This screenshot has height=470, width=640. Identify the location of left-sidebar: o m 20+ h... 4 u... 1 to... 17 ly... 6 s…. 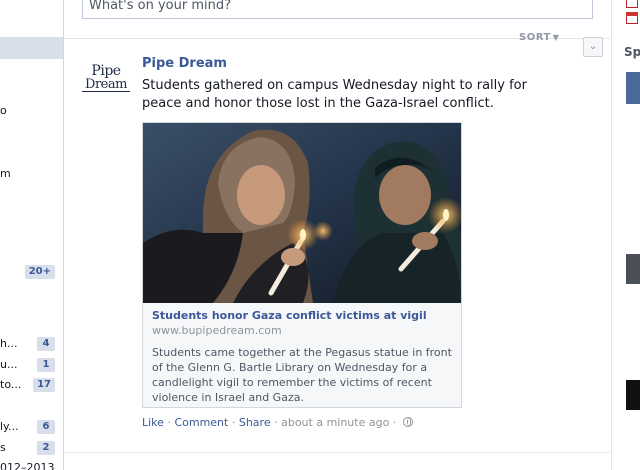
(32, 235).